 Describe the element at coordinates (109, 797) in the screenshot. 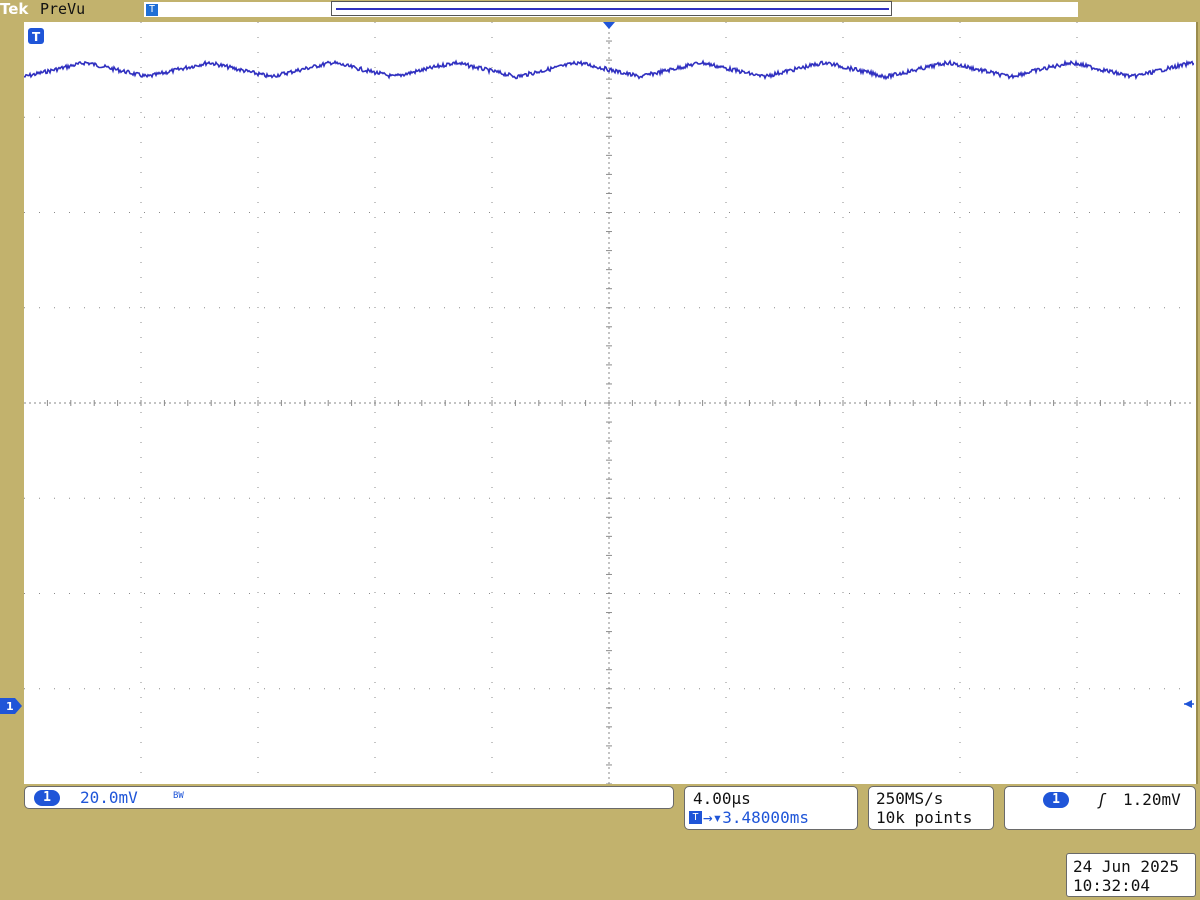

I see `channel-1-scale: 20.0mV` at that location.